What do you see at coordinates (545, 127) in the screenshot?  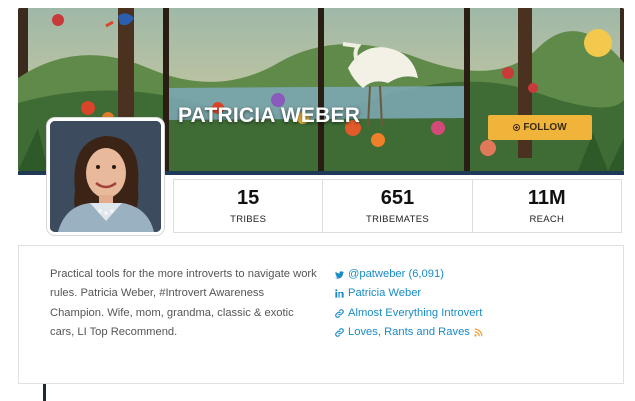 I see `follow-button-label: FOLLOW` at bounding box center [545, 127].